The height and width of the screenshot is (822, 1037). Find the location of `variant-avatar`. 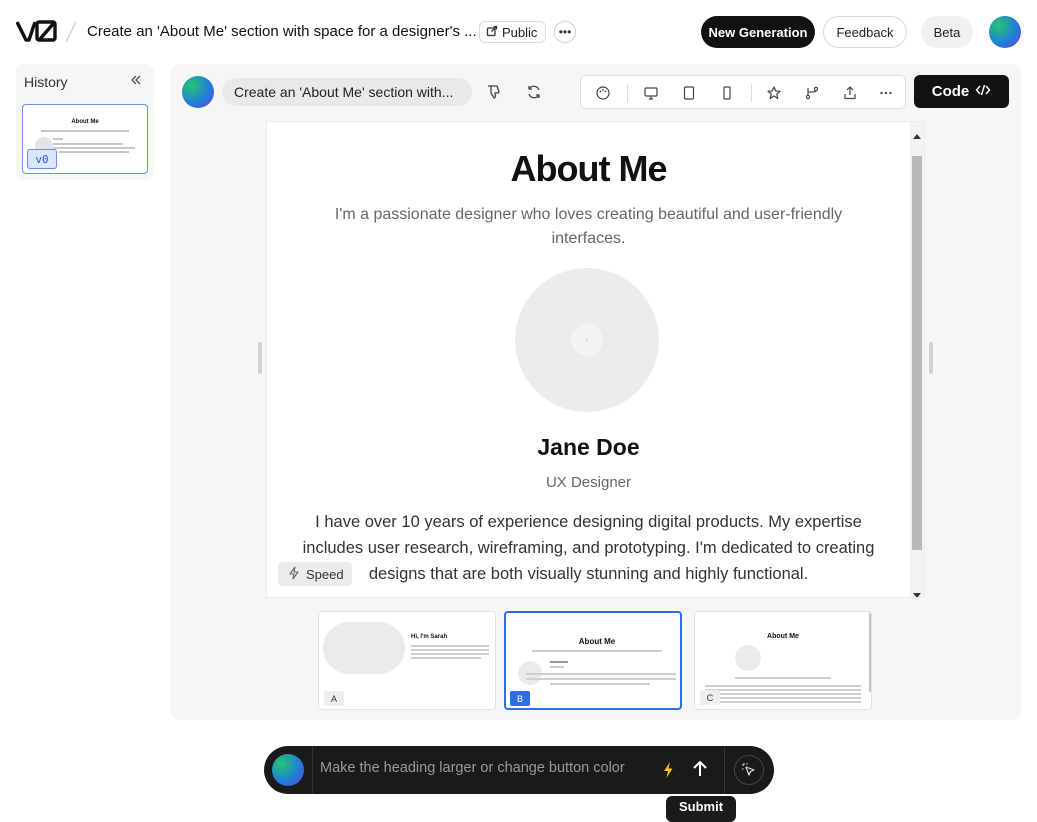

variant-avatar is located at coordinates (748, 658).